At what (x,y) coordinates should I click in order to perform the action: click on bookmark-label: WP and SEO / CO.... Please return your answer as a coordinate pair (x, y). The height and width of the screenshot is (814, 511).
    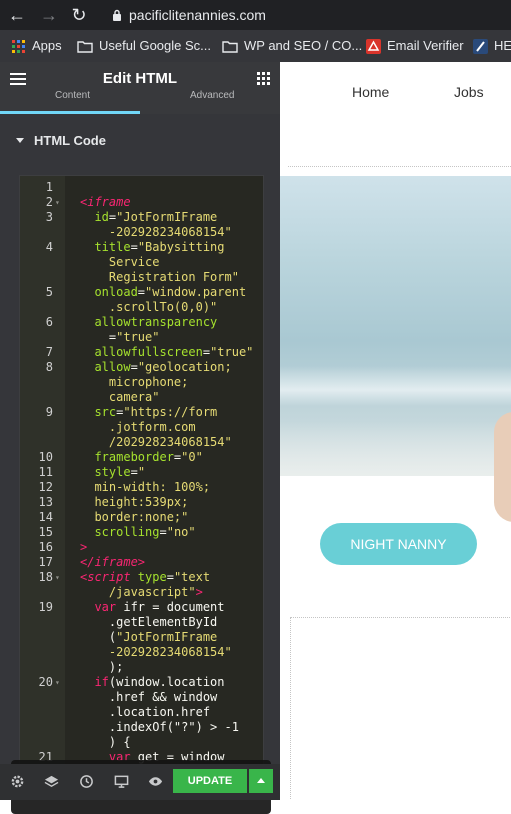
    Looking at the image, I should click on (303, 45).